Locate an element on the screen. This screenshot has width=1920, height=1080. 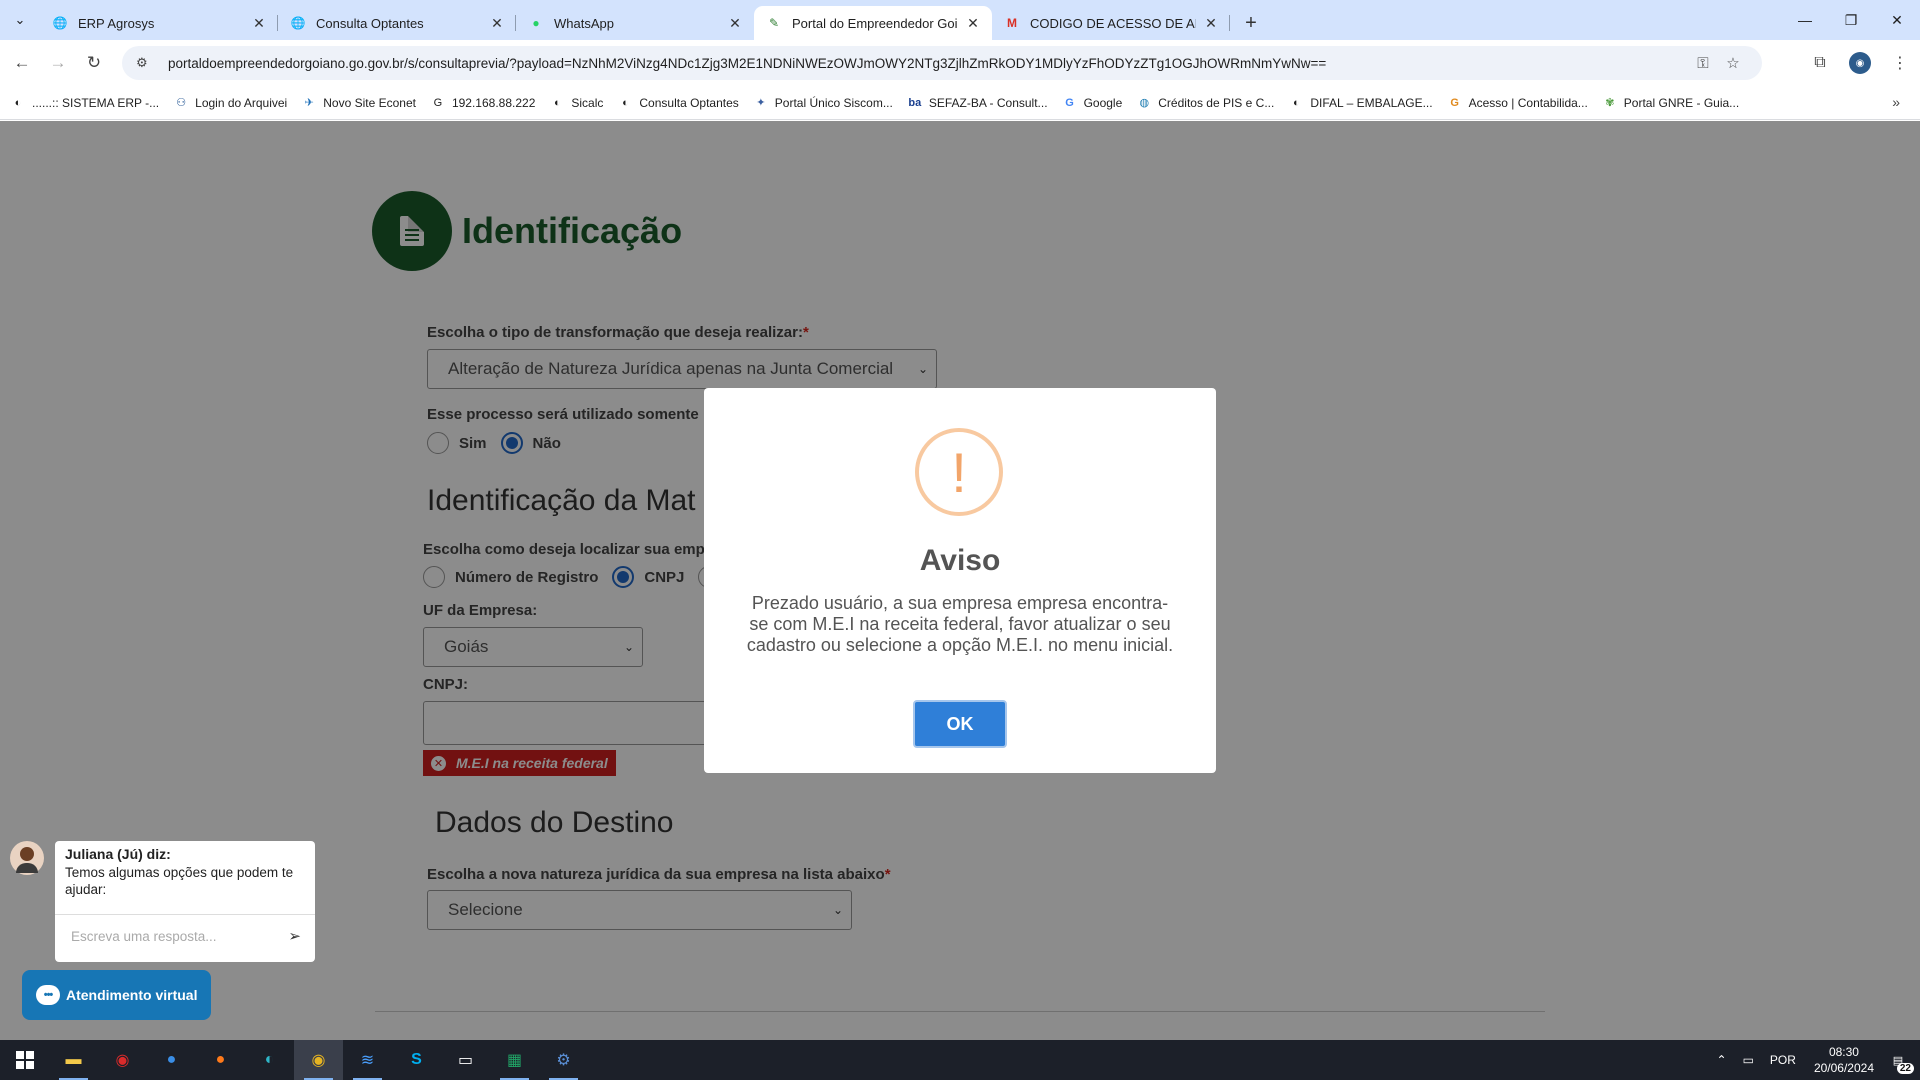
language-indicator: POR is located at coordinates (1783, 1060).